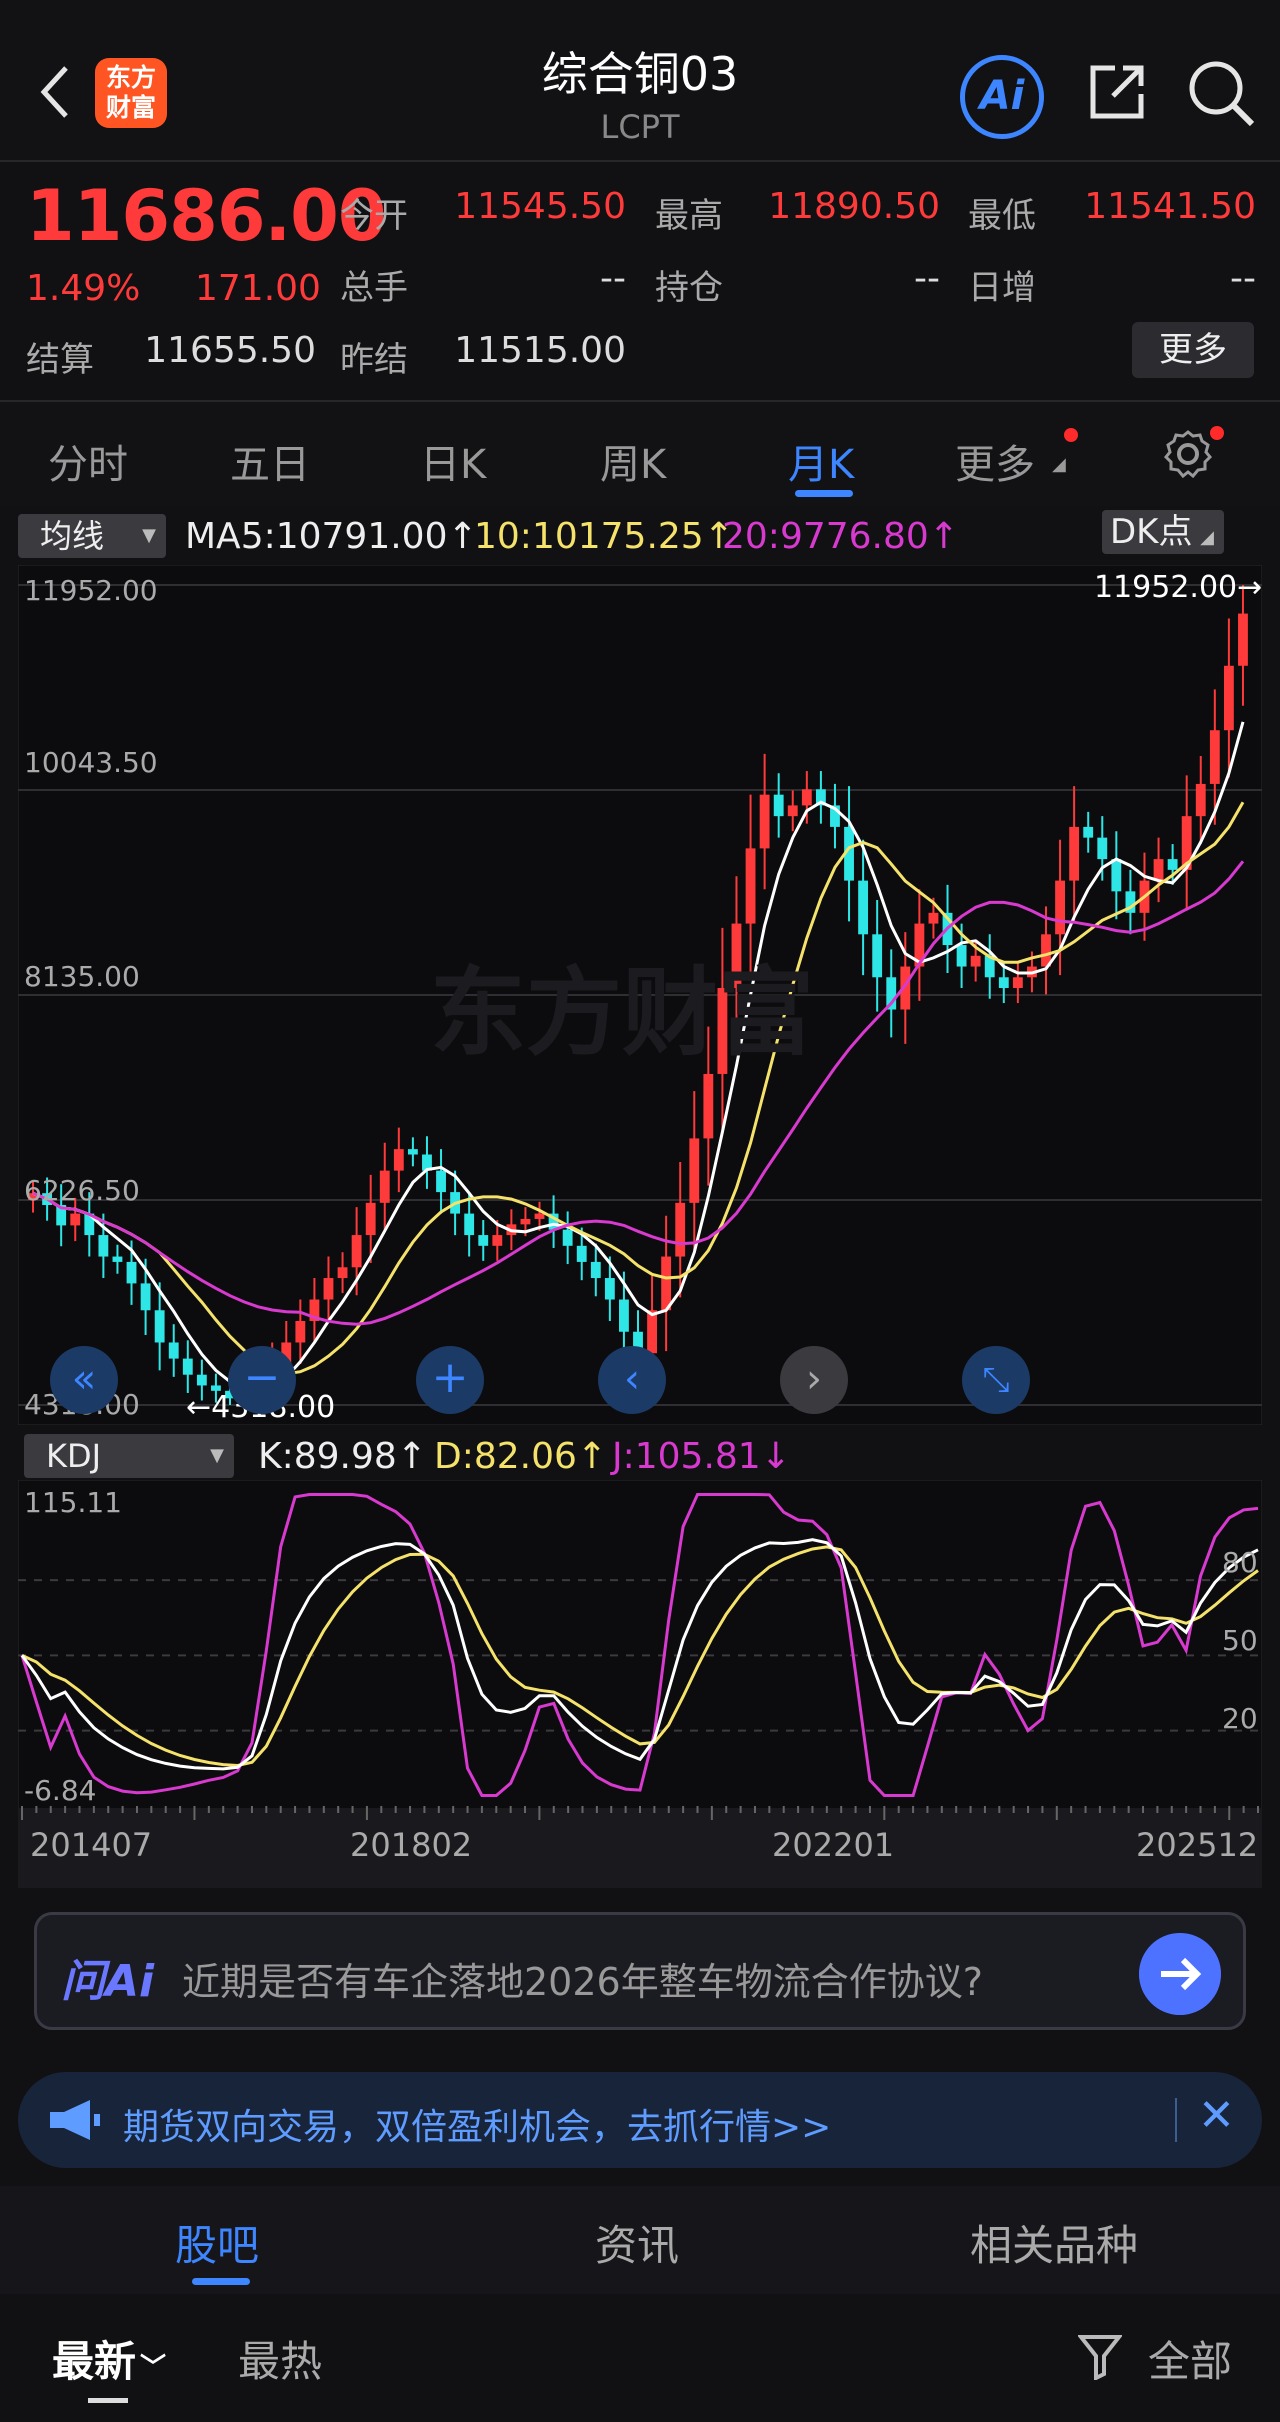 The height and width of the screenshot is (2422, 1280). Describe the element at coordinates (1193, 350) in the screenshot. I see `more-quote-button: 更多` at that location.